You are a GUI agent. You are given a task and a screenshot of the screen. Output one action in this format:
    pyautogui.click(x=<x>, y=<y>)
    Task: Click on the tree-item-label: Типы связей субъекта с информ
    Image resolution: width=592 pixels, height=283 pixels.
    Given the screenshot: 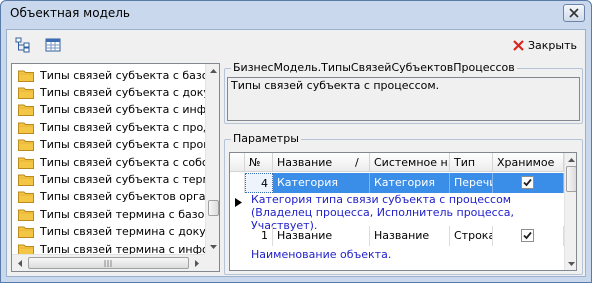 What is the action you would take?
    pyautogui.click(x=130, y=110)
    